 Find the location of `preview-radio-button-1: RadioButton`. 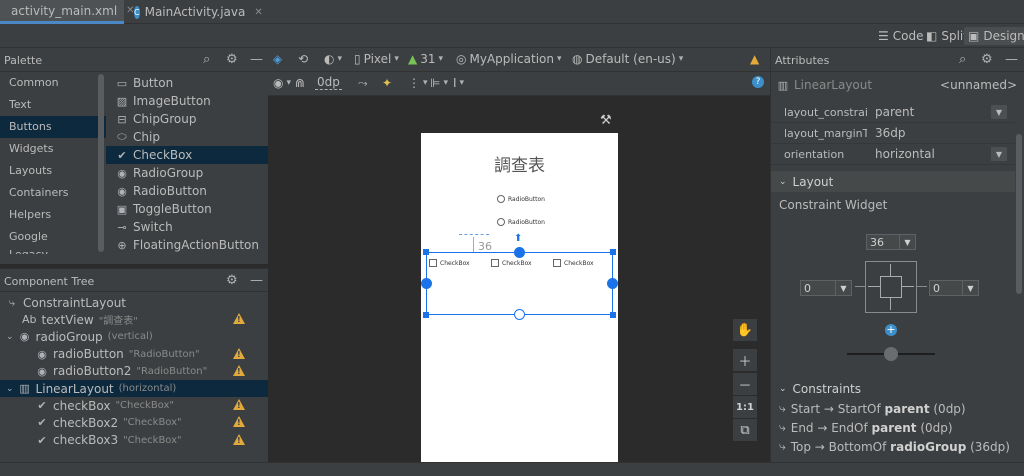

preview-radio-button-1: RadioButton is located at coordinates (521, 199).